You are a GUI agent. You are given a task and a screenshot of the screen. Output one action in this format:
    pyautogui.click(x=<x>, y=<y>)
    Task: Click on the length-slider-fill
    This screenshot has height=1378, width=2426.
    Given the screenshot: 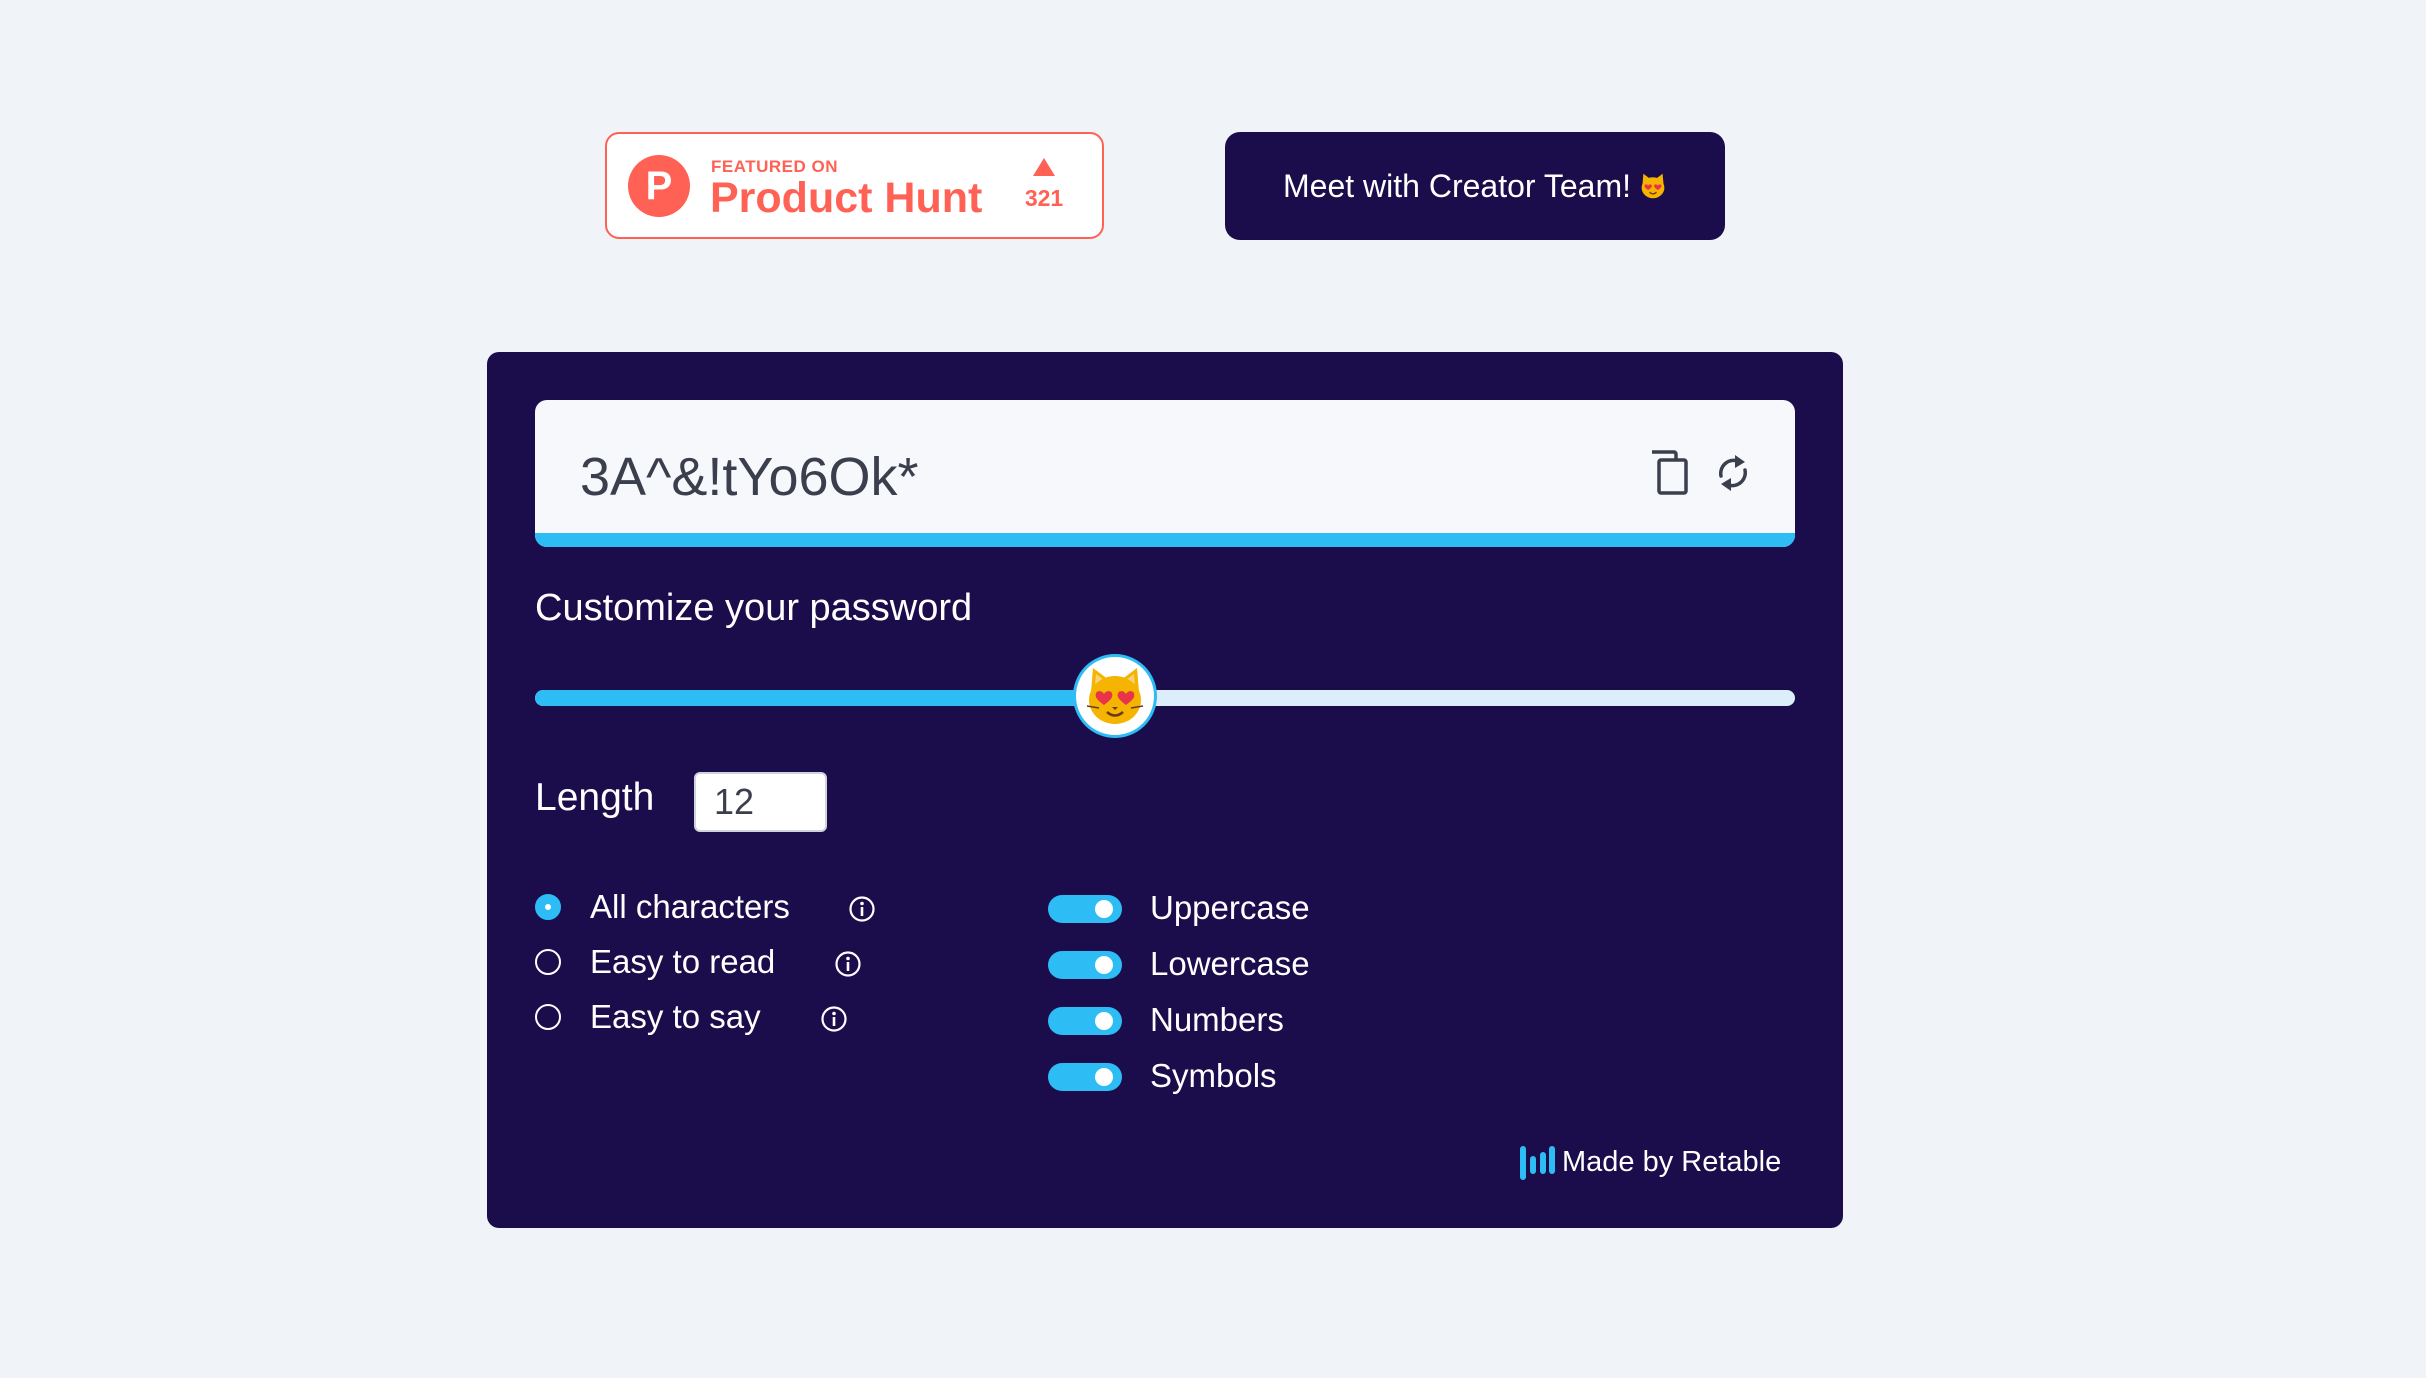 What is the action you would take?
    pyautogui.click(x=825, y=698)
    